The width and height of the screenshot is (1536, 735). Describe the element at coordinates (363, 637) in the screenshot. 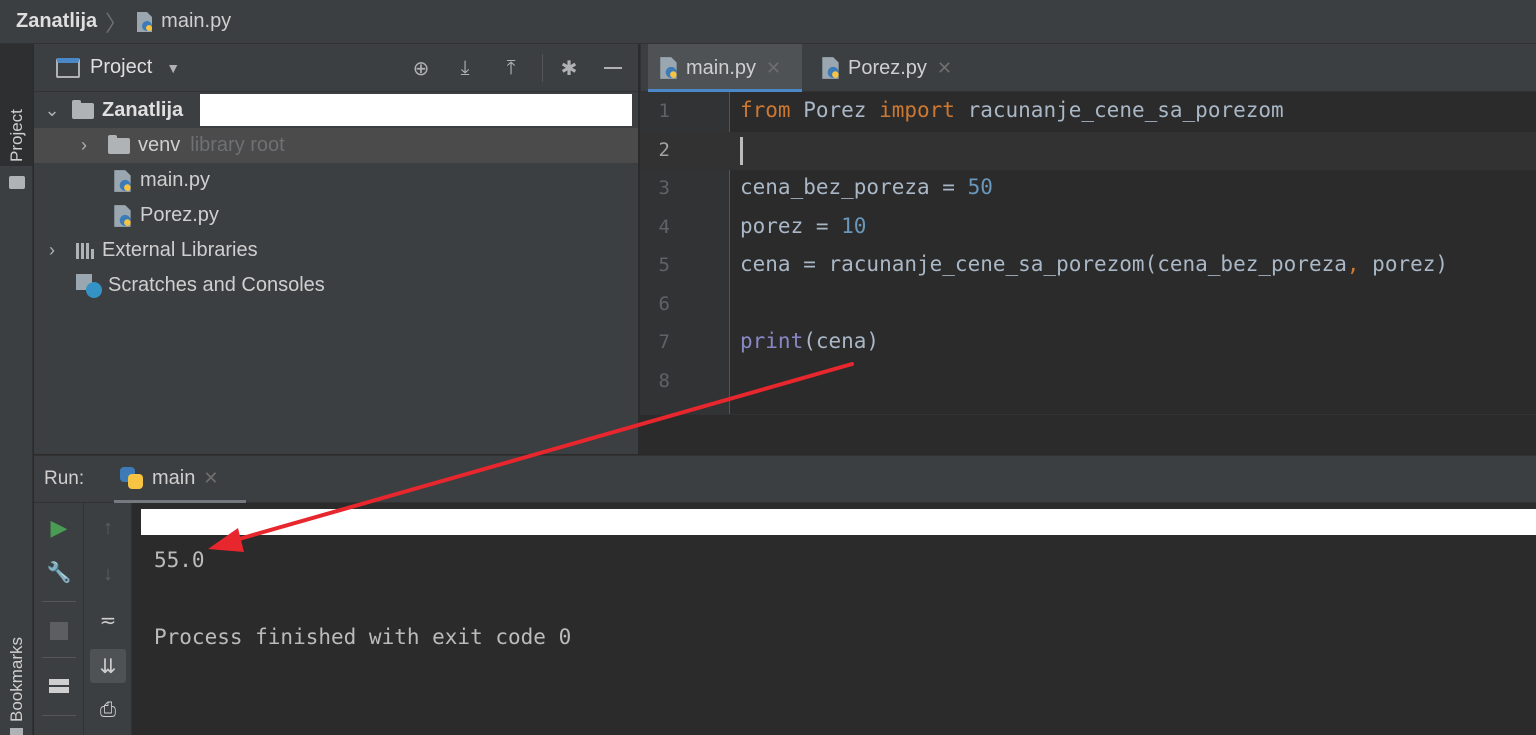

I see `console-exit-message: Process finished with exit code 0` at that location.